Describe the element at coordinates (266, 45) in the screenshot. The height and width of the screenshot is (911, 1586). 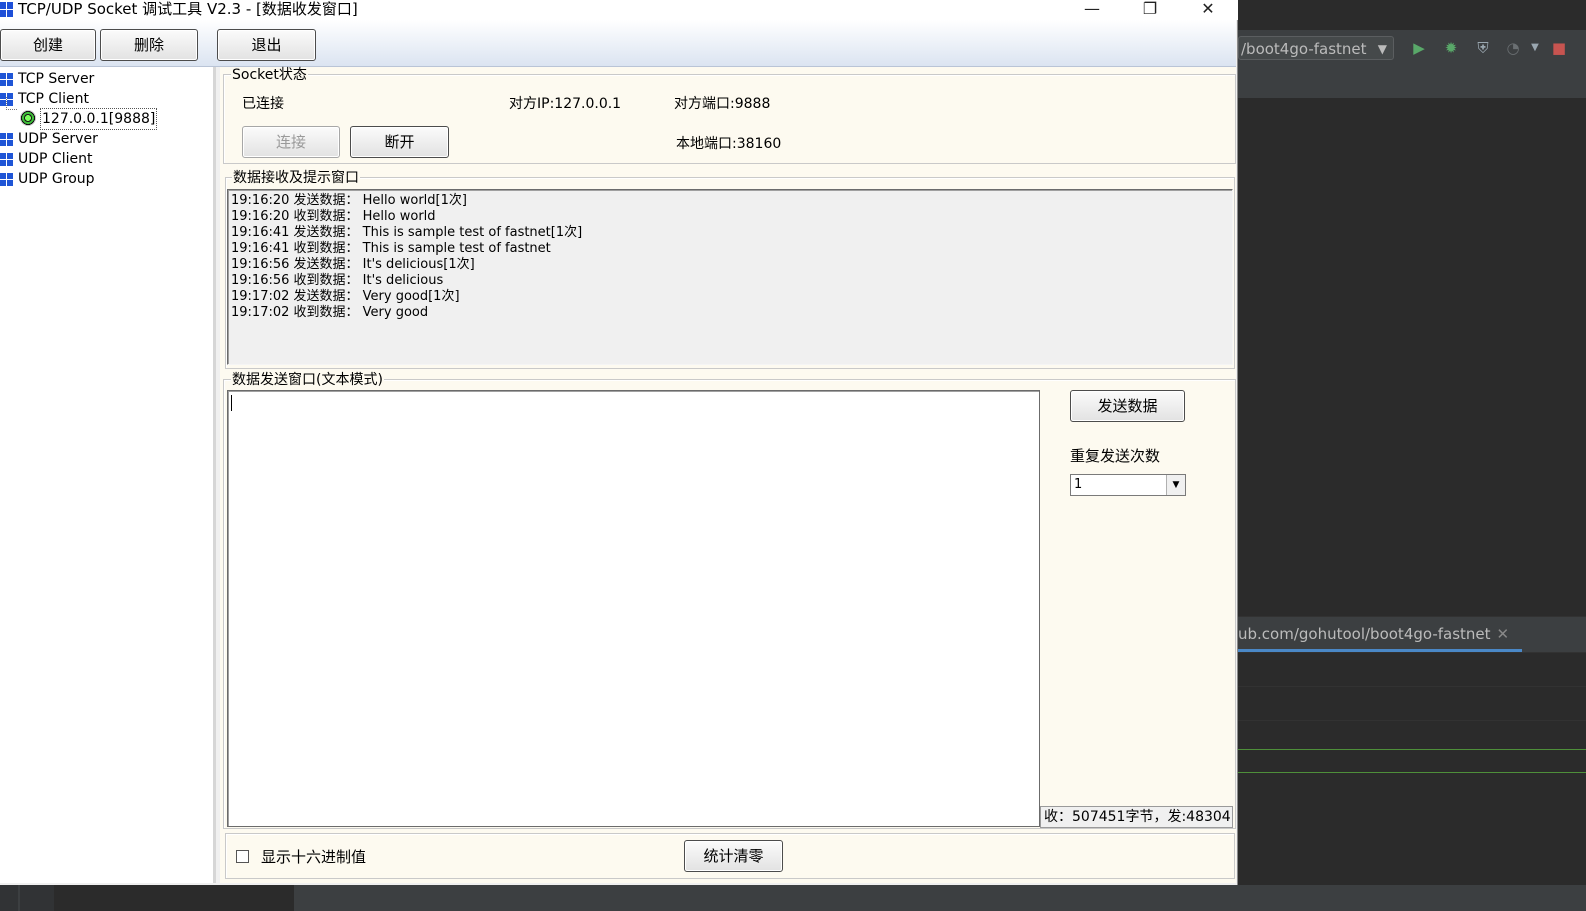
I see `exit-button: 退出` at that location.